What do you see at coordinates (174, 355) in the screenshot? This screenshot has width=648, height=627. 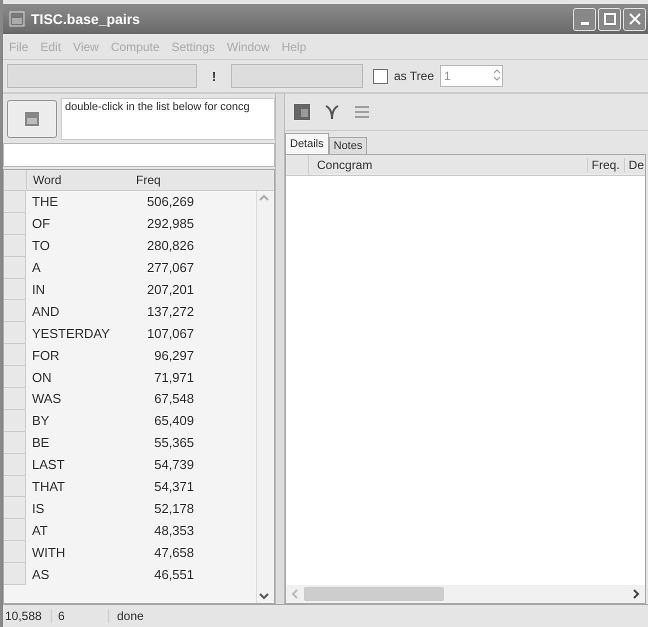 I see `table-cell-text: 96,297` at bounding box center [174, 355].